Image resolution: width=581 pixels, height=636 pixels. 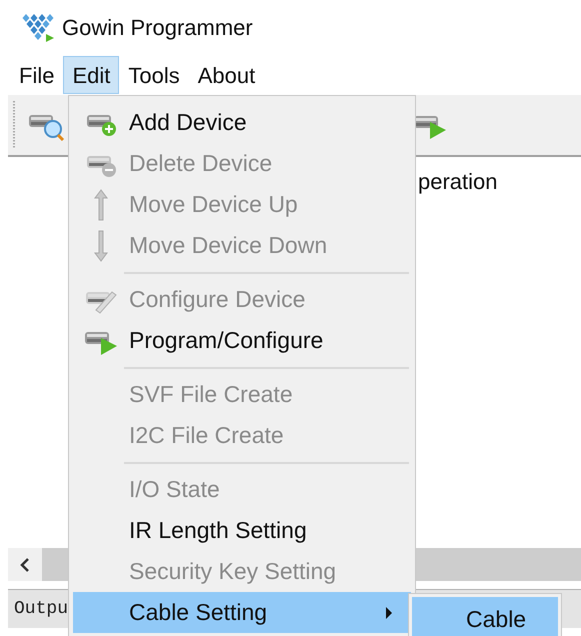 What do you see at coordinates (389, 612) in the screenshot?
I see `submenu-arrow-icon` at bounding box center [389, 612].